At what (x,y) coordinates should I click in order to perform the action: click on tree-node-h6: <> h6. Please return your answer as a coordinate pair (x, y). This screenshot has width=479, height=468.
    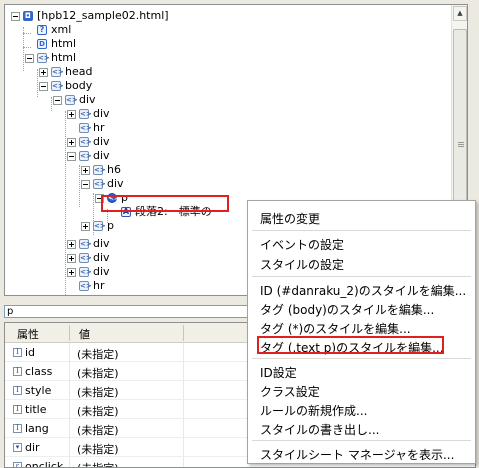
    Looking at the image, I should click on (101, 170).